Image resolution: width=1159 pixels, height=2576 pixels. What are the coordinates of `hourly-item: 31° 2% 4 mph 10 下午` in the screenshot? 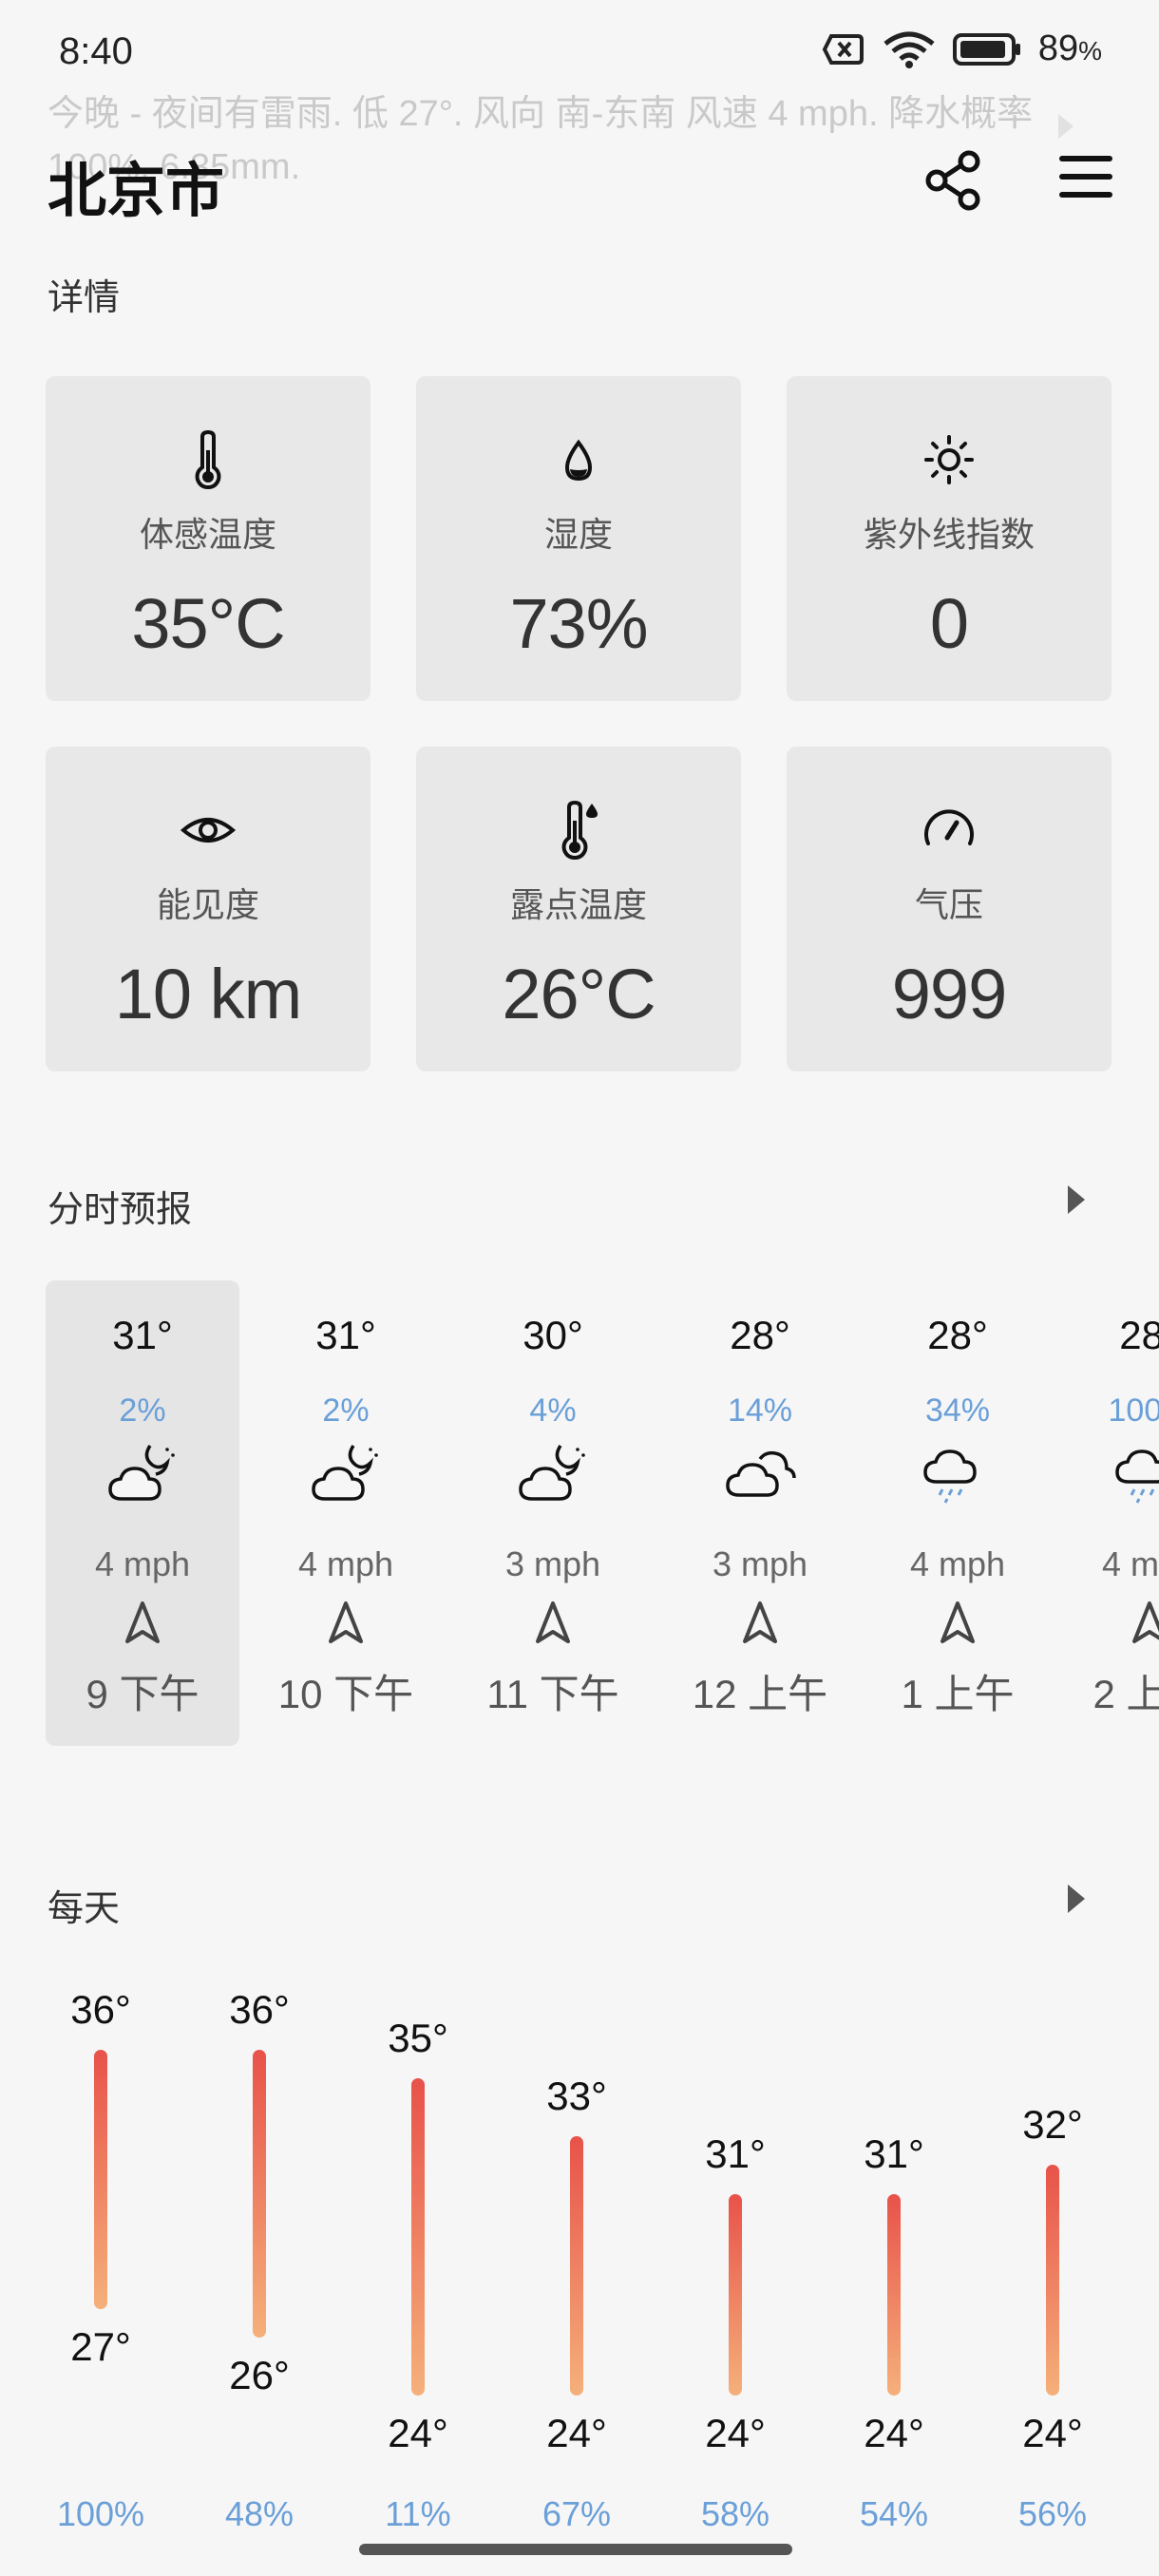 It's located at (346, 1513).